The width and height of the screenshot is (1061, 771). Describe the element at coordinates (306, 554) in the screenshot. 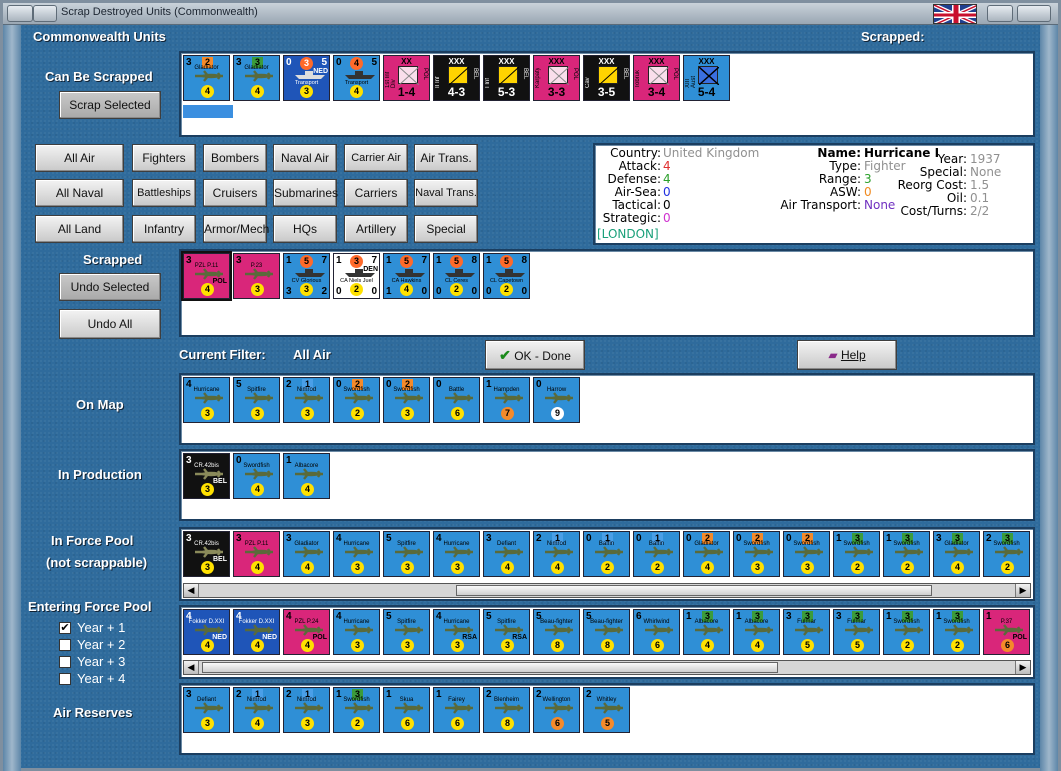

I see `unit-counter: 3 Gladiator 4` at that location.